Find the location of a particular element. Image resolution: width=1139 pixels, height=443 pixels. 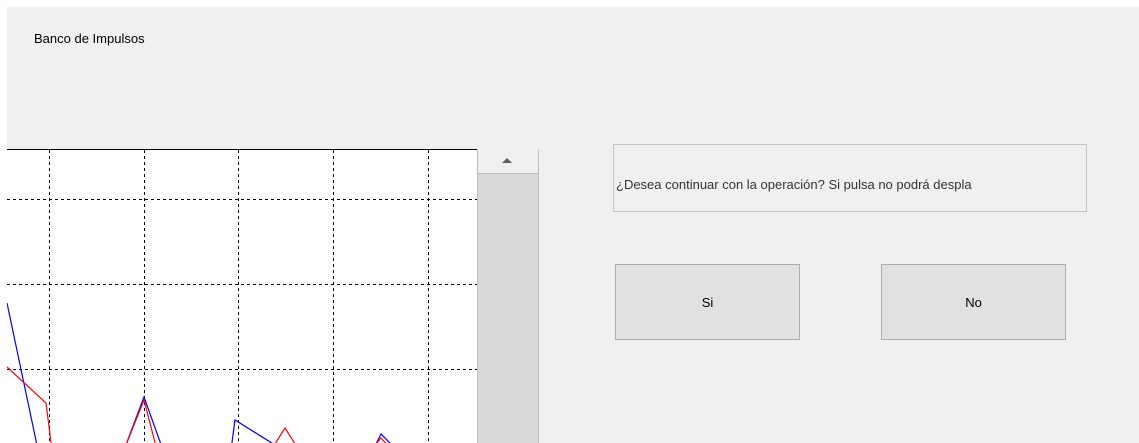

series-line-blue is located at coordinates (199, 372).